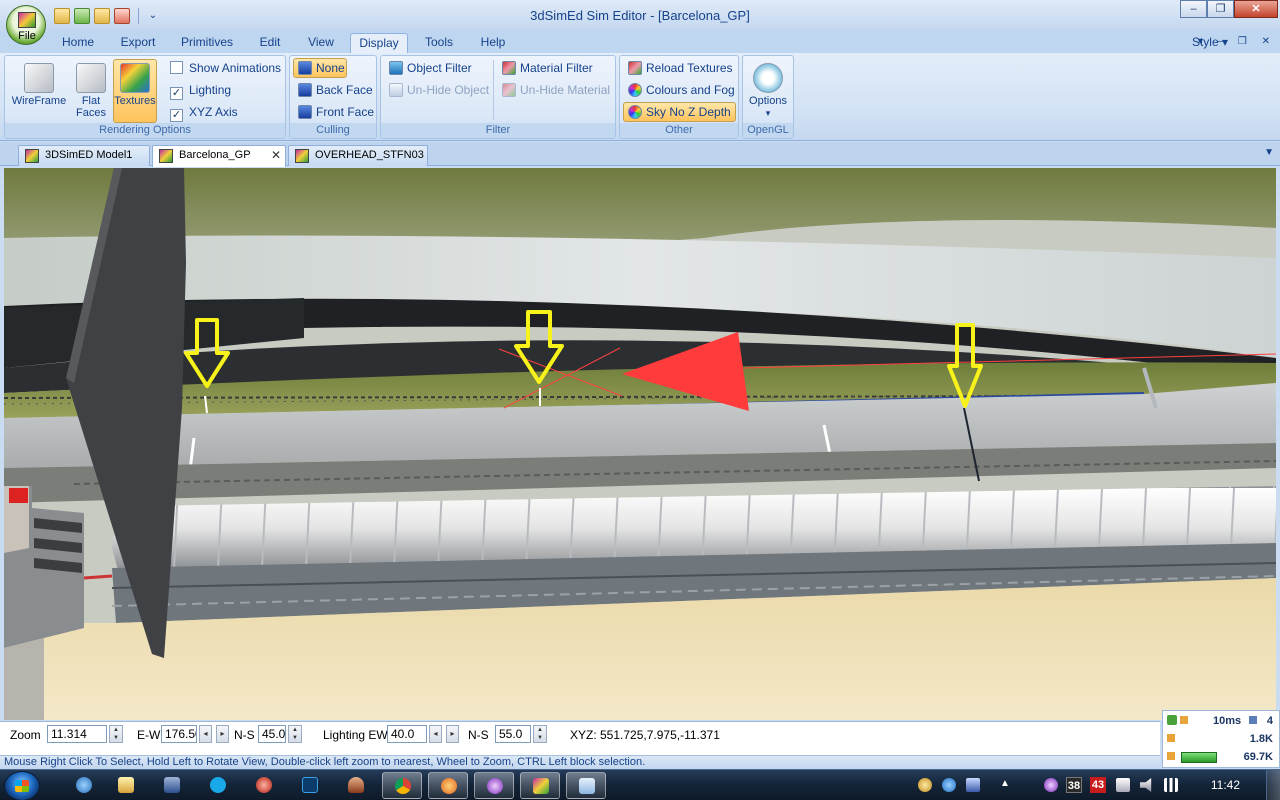 This screenshot has height=800, width=1280. What do you see at coordinates (498, 130) in the screenshot?
I see `filter-label: Filter` at bounding box center [498, 130].